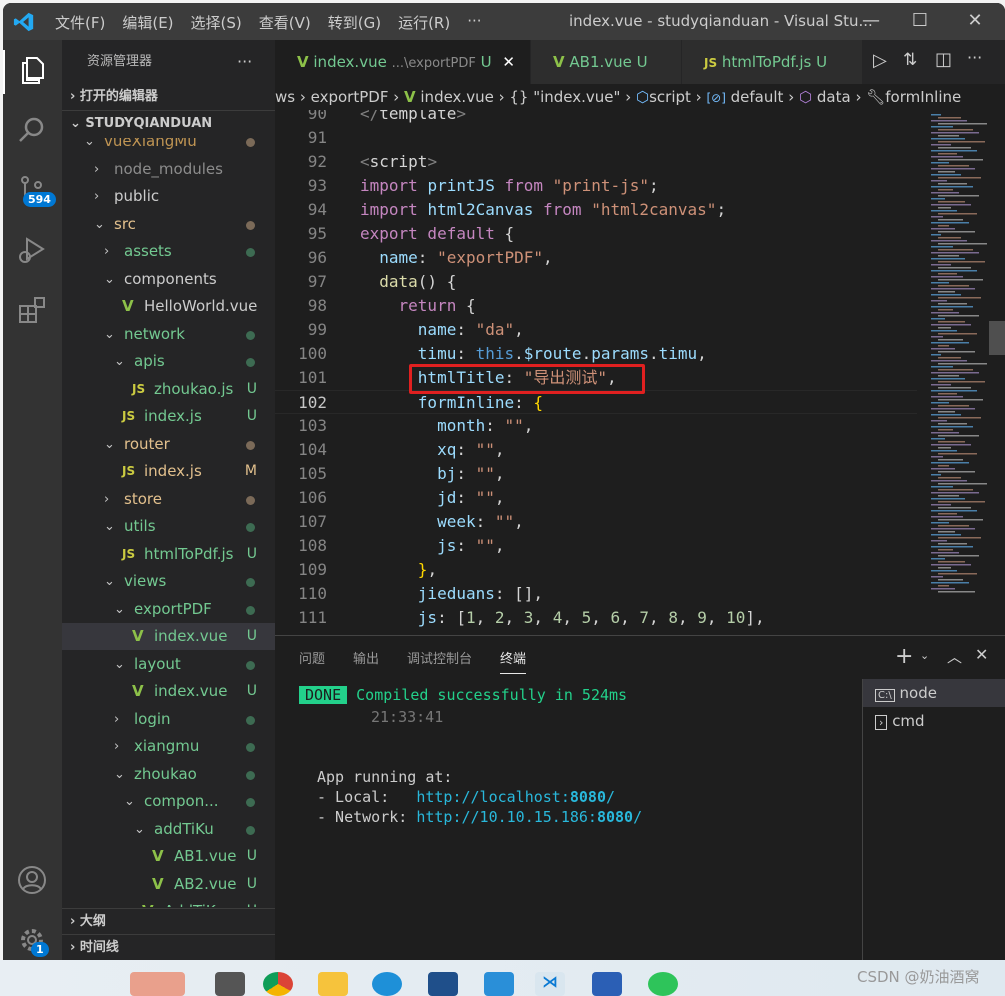 The height and width of the screenshot is (996, 1005). I want to click on tree-item: › public, so click(168, 196).